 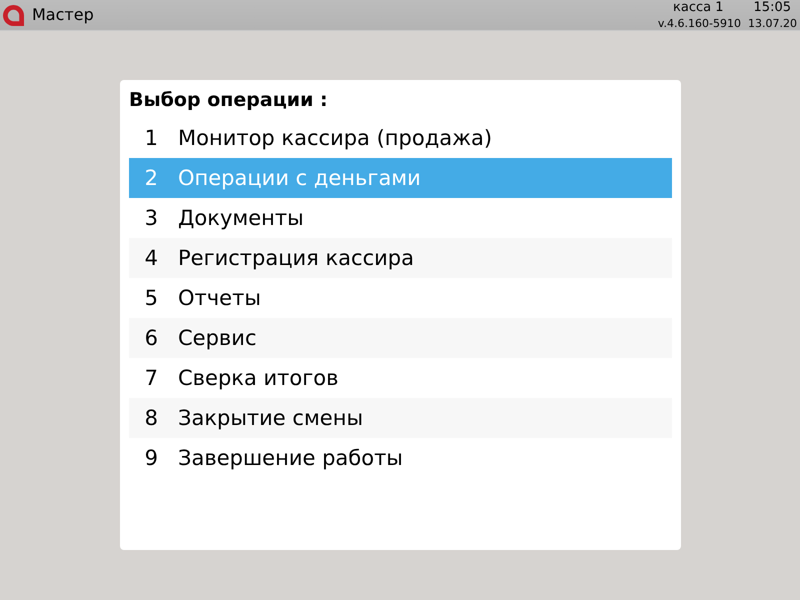 I want to click on time-label: 15:05, so click(x=772, y=7).